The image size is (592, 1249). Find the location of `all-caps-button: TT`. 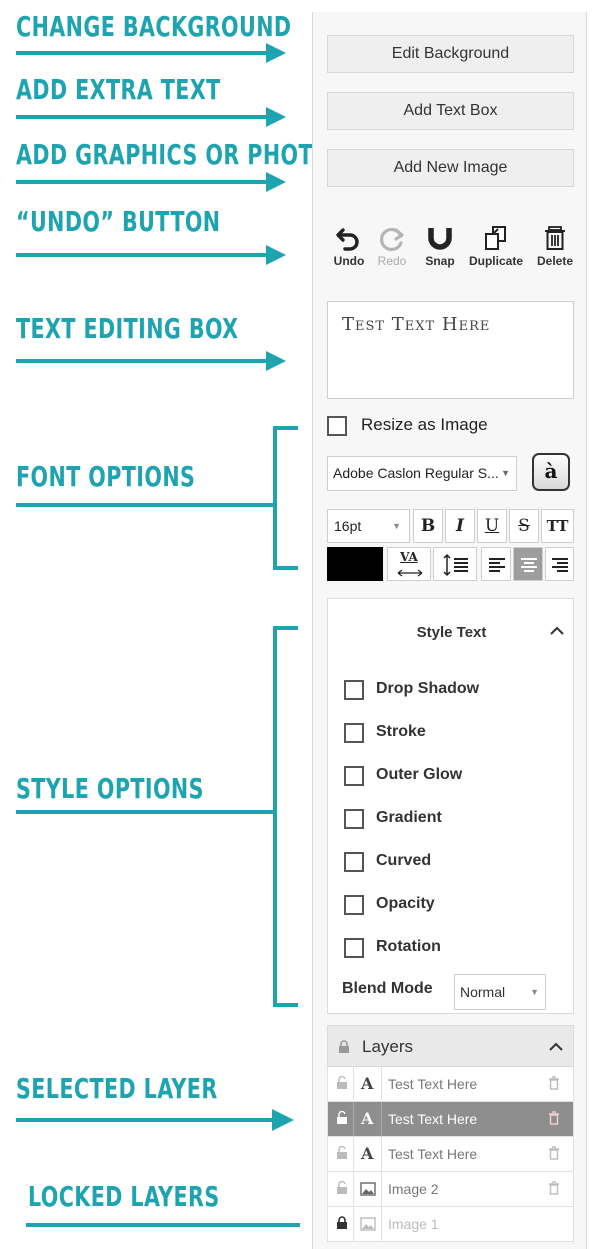

all-caps-button: TT is located at coordinates (557, 526).